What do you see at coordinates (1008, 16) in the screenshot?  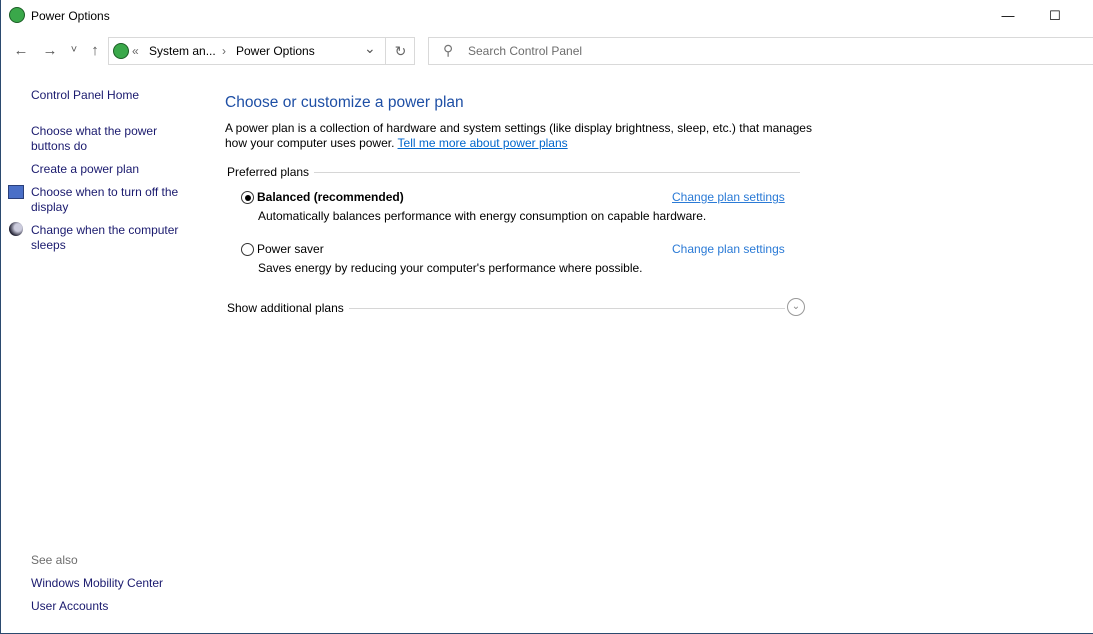 I see `minimize-button: —` at bounding box center [1008, 16].